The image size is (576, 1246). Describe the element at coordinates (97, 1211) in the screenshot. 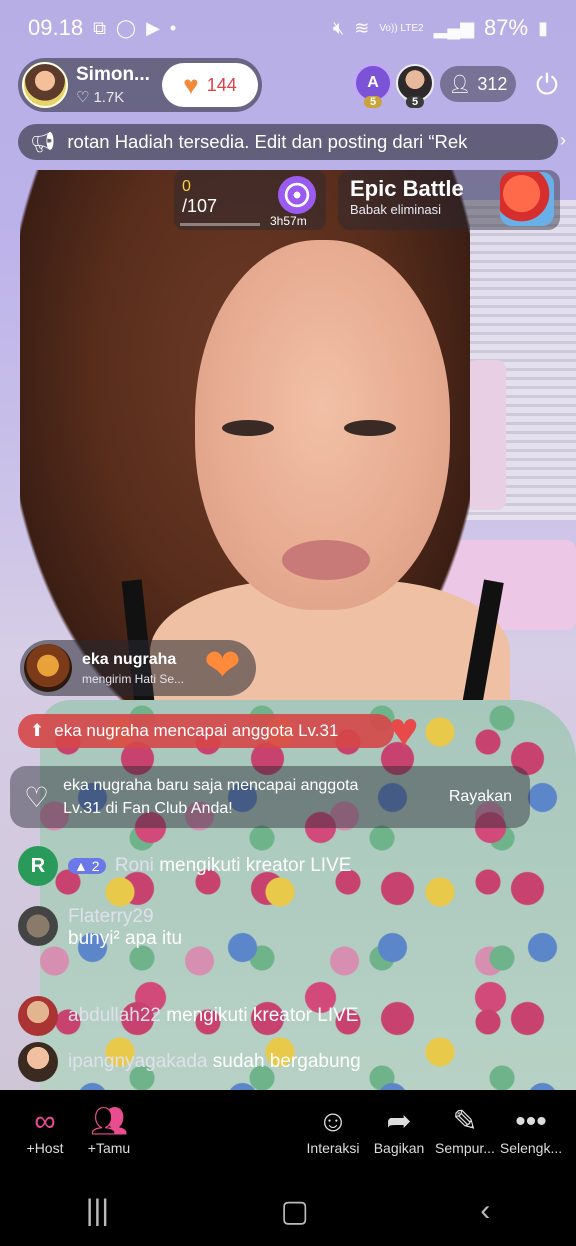

I see `recents-icon: |||` at that location.